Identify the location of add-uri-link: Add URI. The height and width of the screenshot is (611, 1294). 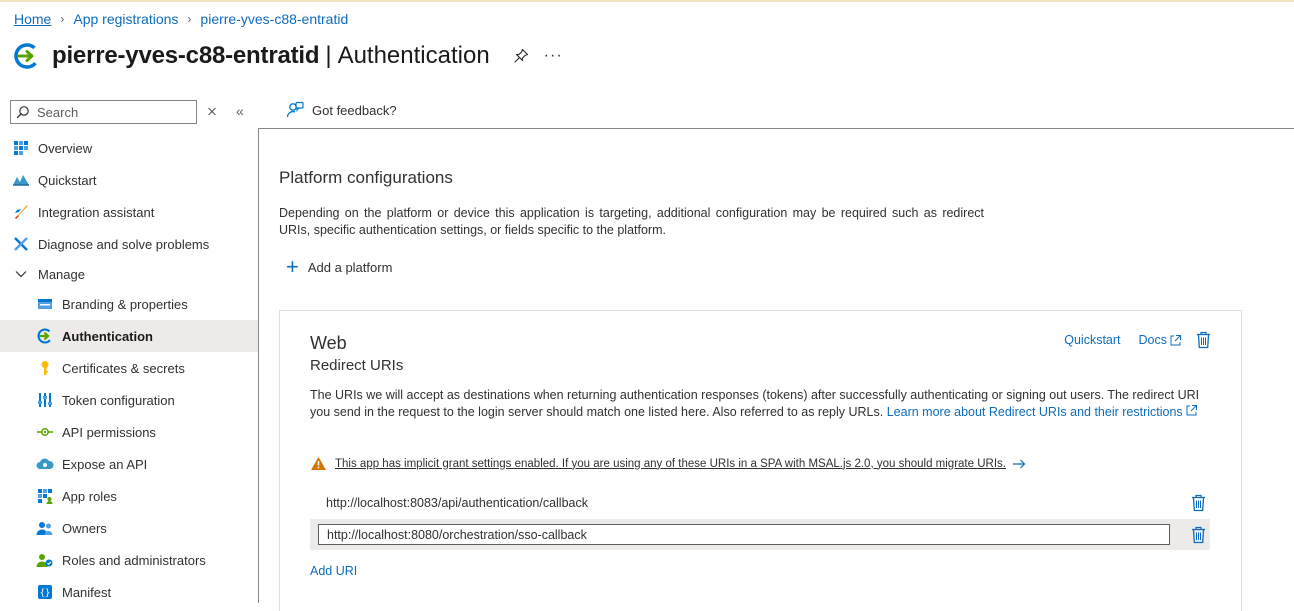
(333, 571).